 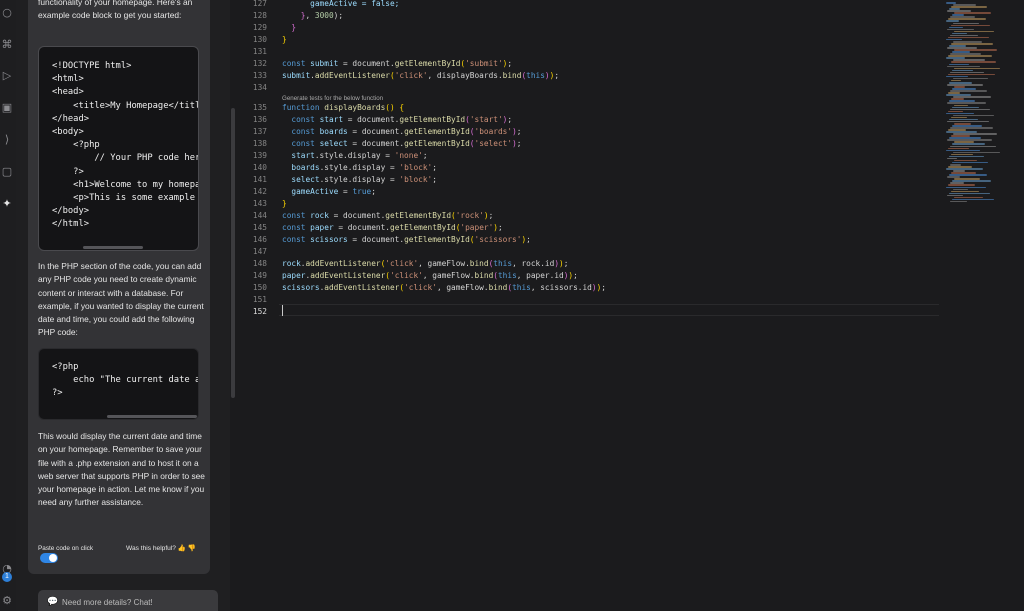 I want to click on notification-badge: 1, so click(x=7, y=577).